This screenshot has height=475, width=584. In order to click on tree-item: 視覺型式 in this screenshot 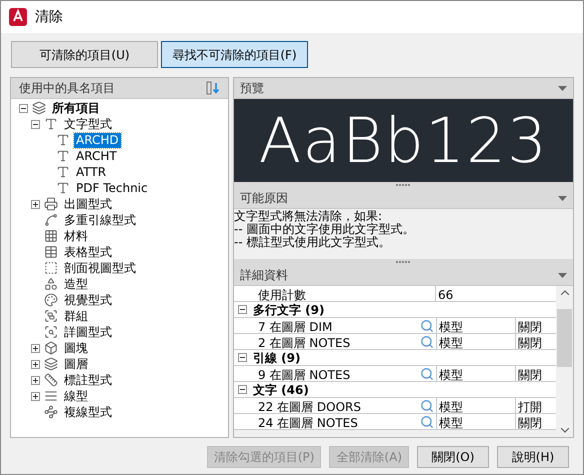, I will do `click(88, 300)`.